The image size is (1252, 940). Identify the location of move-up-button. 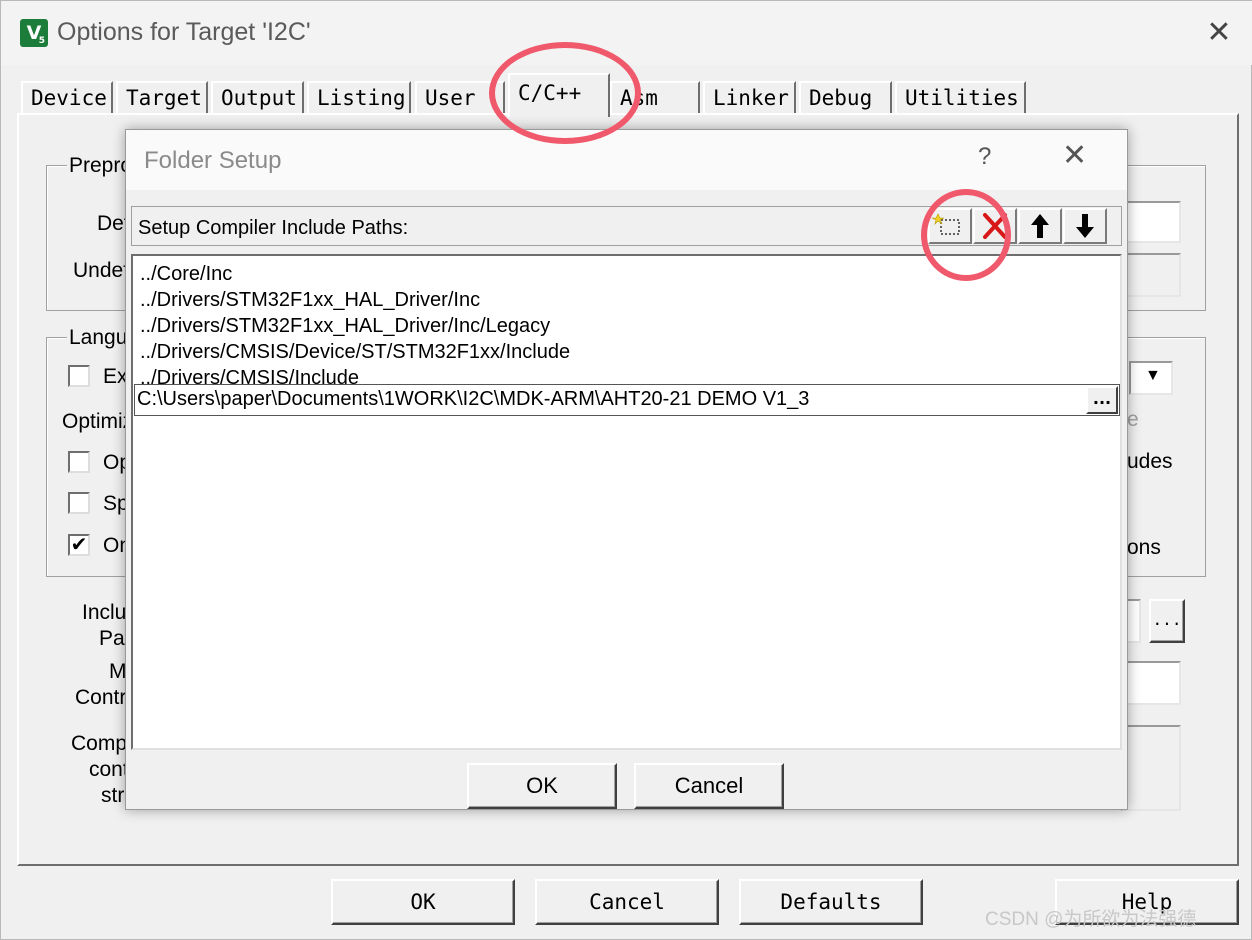
(1040, 226).